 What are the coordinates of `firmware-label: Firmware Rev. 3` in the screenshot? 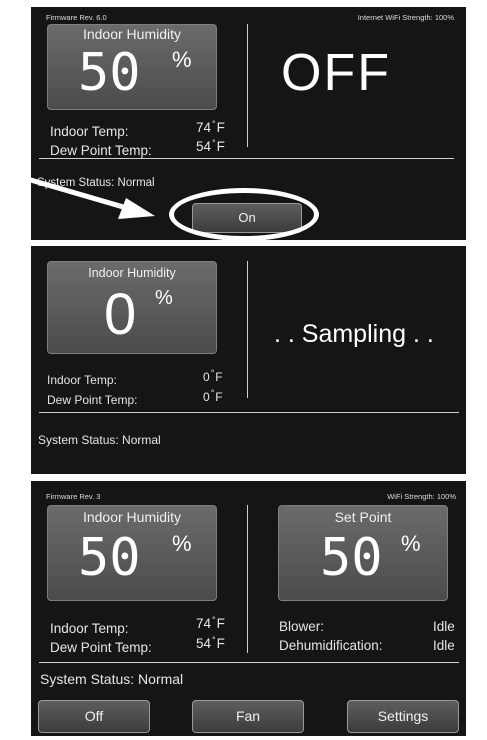 It's located at (73, 496).